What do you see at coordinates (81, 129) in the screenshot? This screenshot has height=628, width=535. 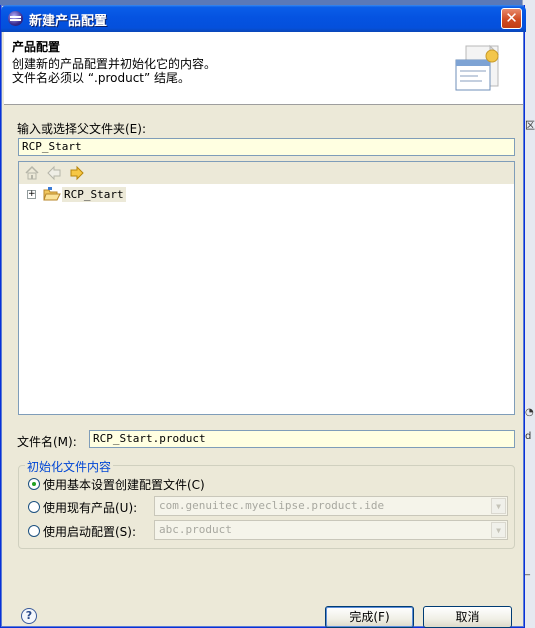 I see `parent-folder-label: 输入或选择父文件夹(E):` at bounding box center [81, 129].